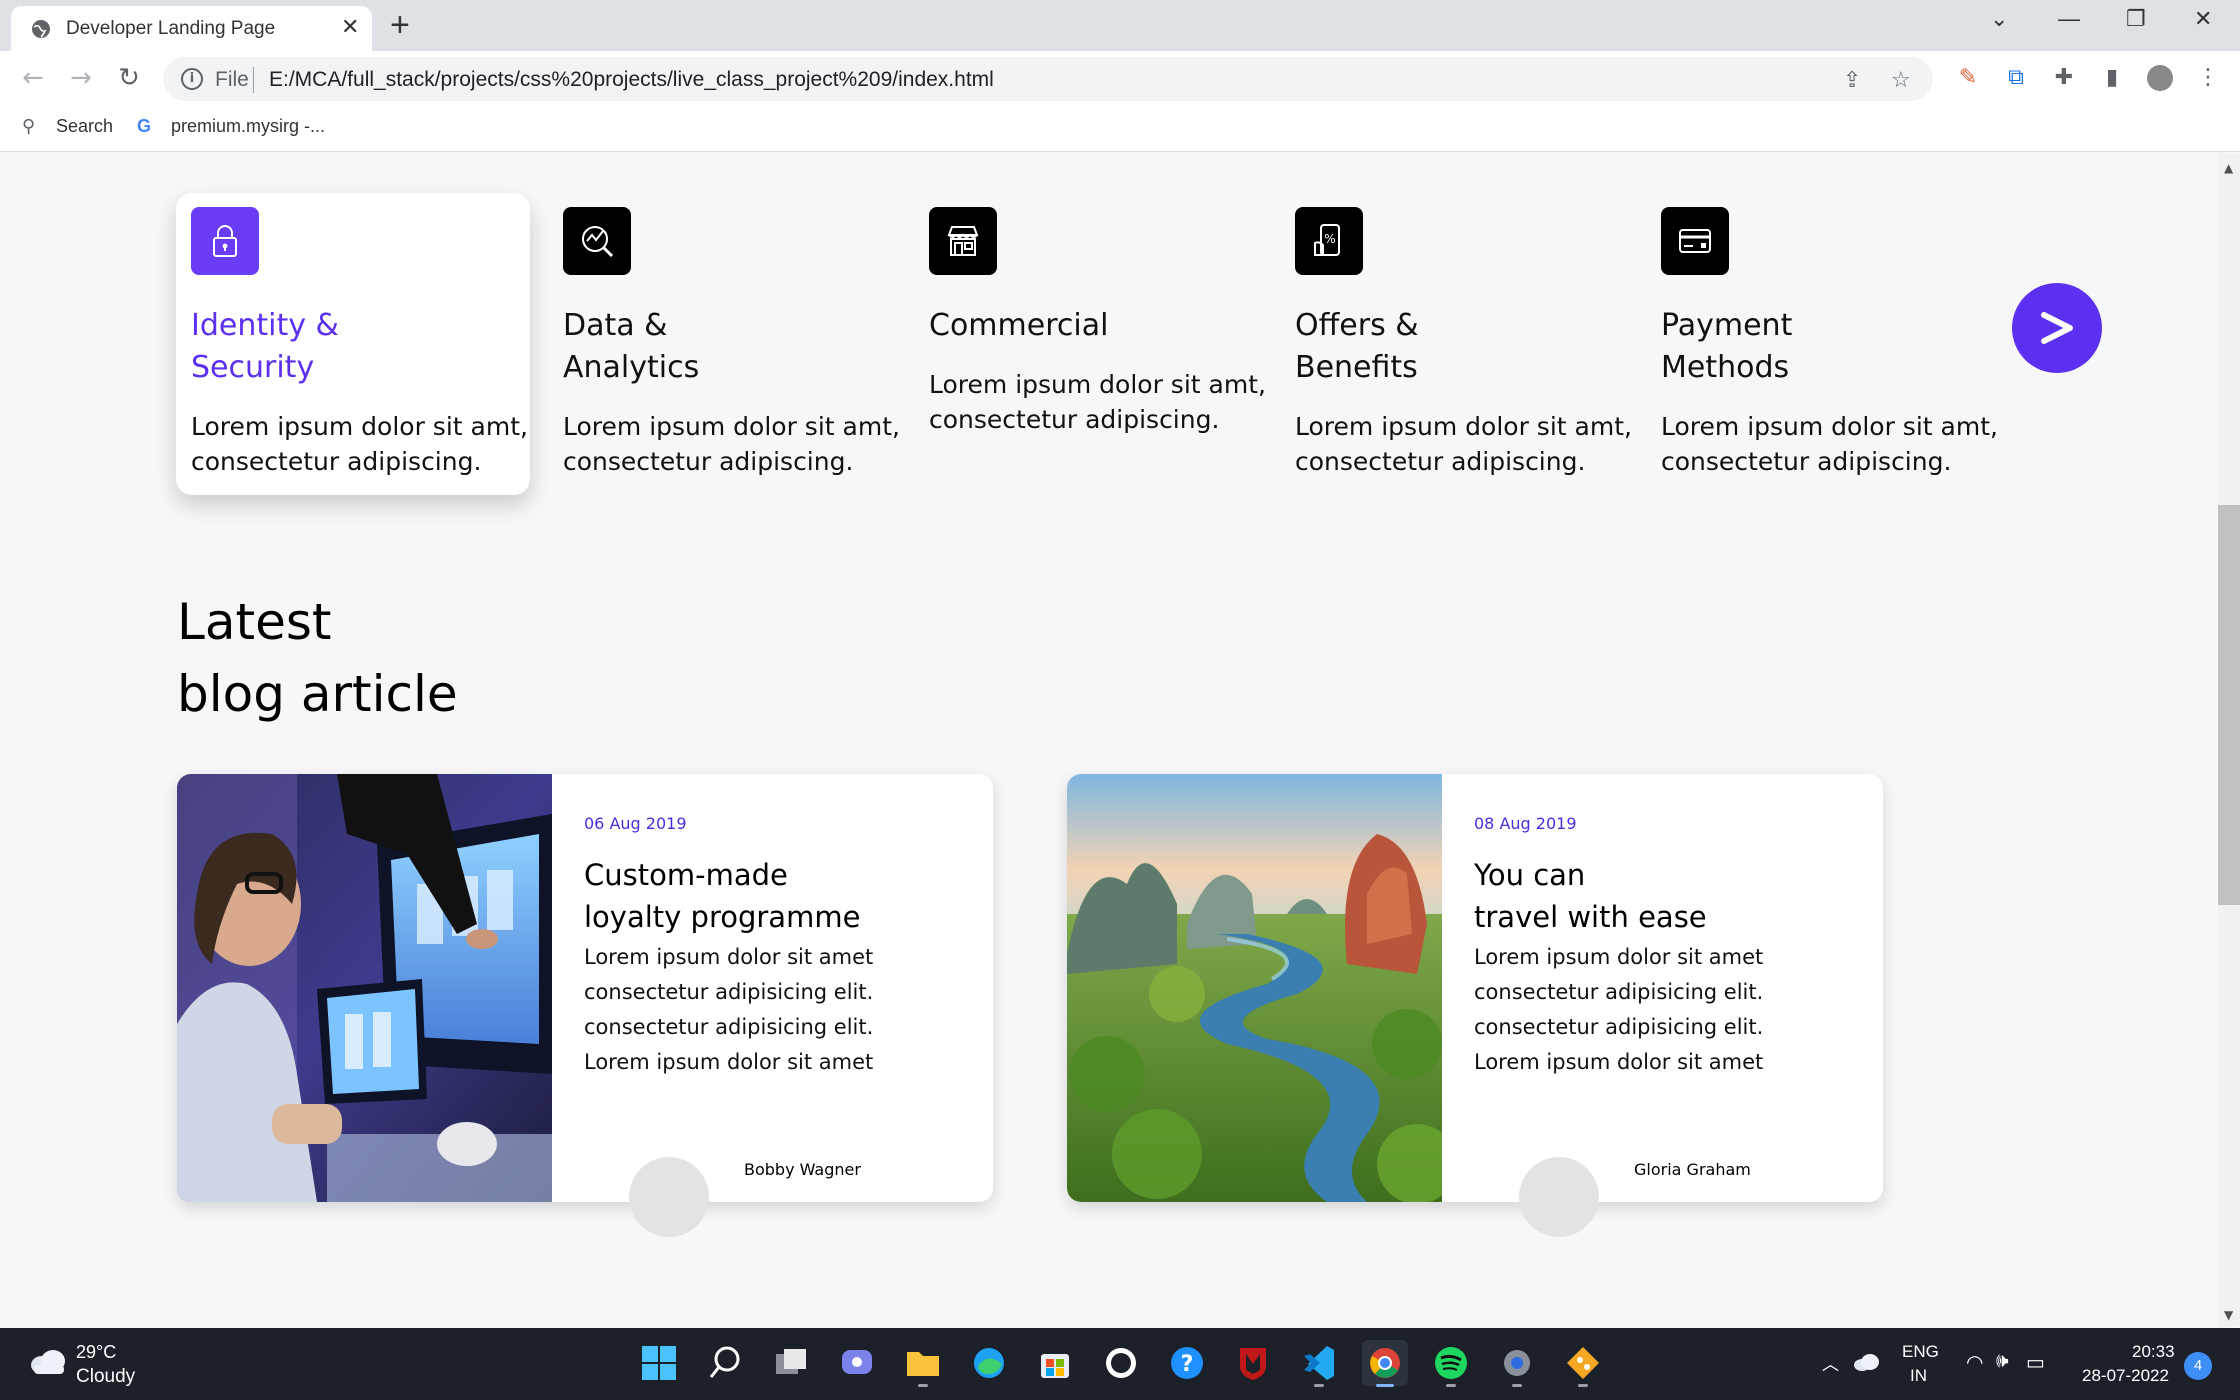 The width and height of the screenshot is (2240, 1400). I want to click on reload-icon: ↻, so click(129, 78).